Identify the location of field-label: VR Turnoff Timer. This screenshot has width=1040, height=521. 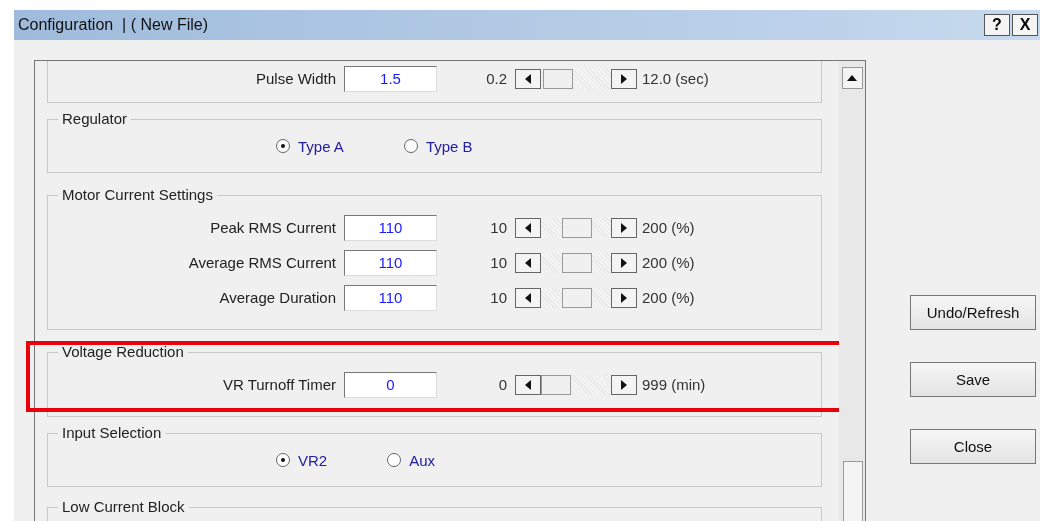
(278, 384).